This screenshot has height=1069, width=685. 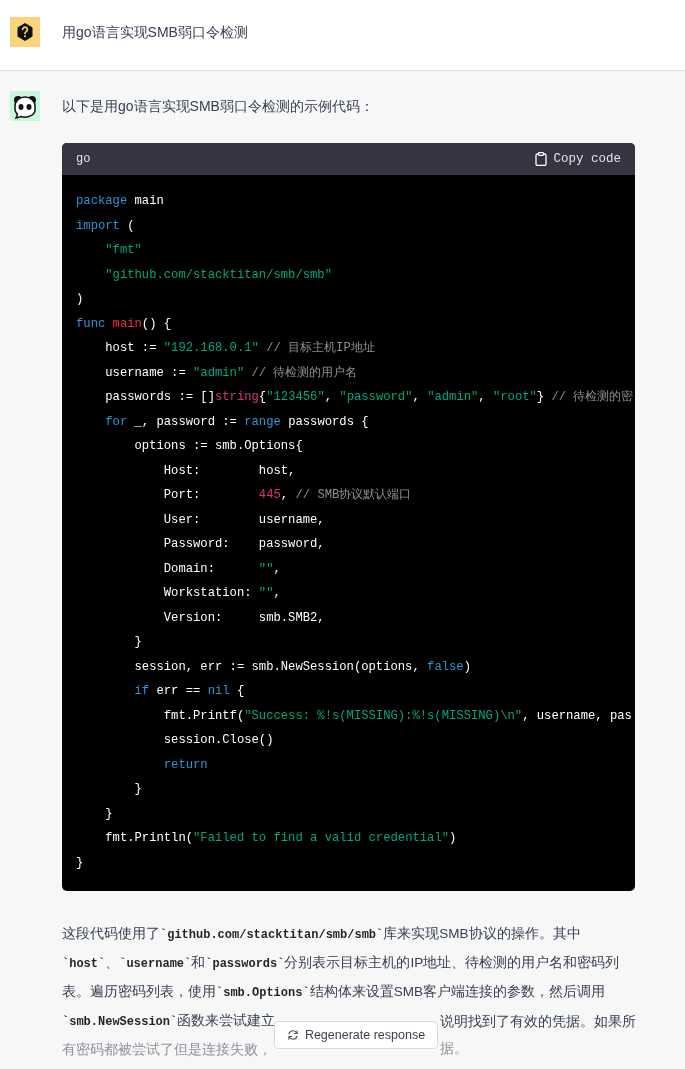 What do you see at coordinates (80, 299) in the screenshot?
I see `code-line: )` at bounding box center [80, 299].